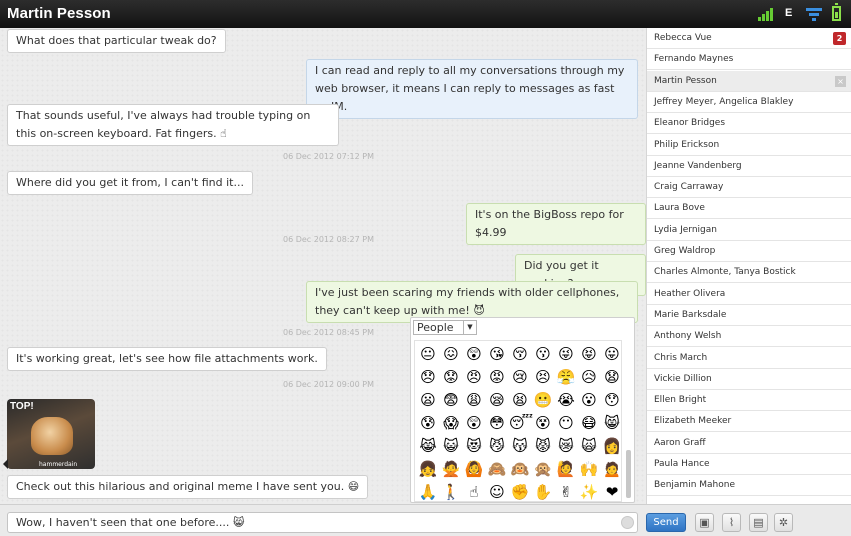 This screenshot has height=536, width=851. I want to click on emoji-cell: ☝, so click(474, 492).